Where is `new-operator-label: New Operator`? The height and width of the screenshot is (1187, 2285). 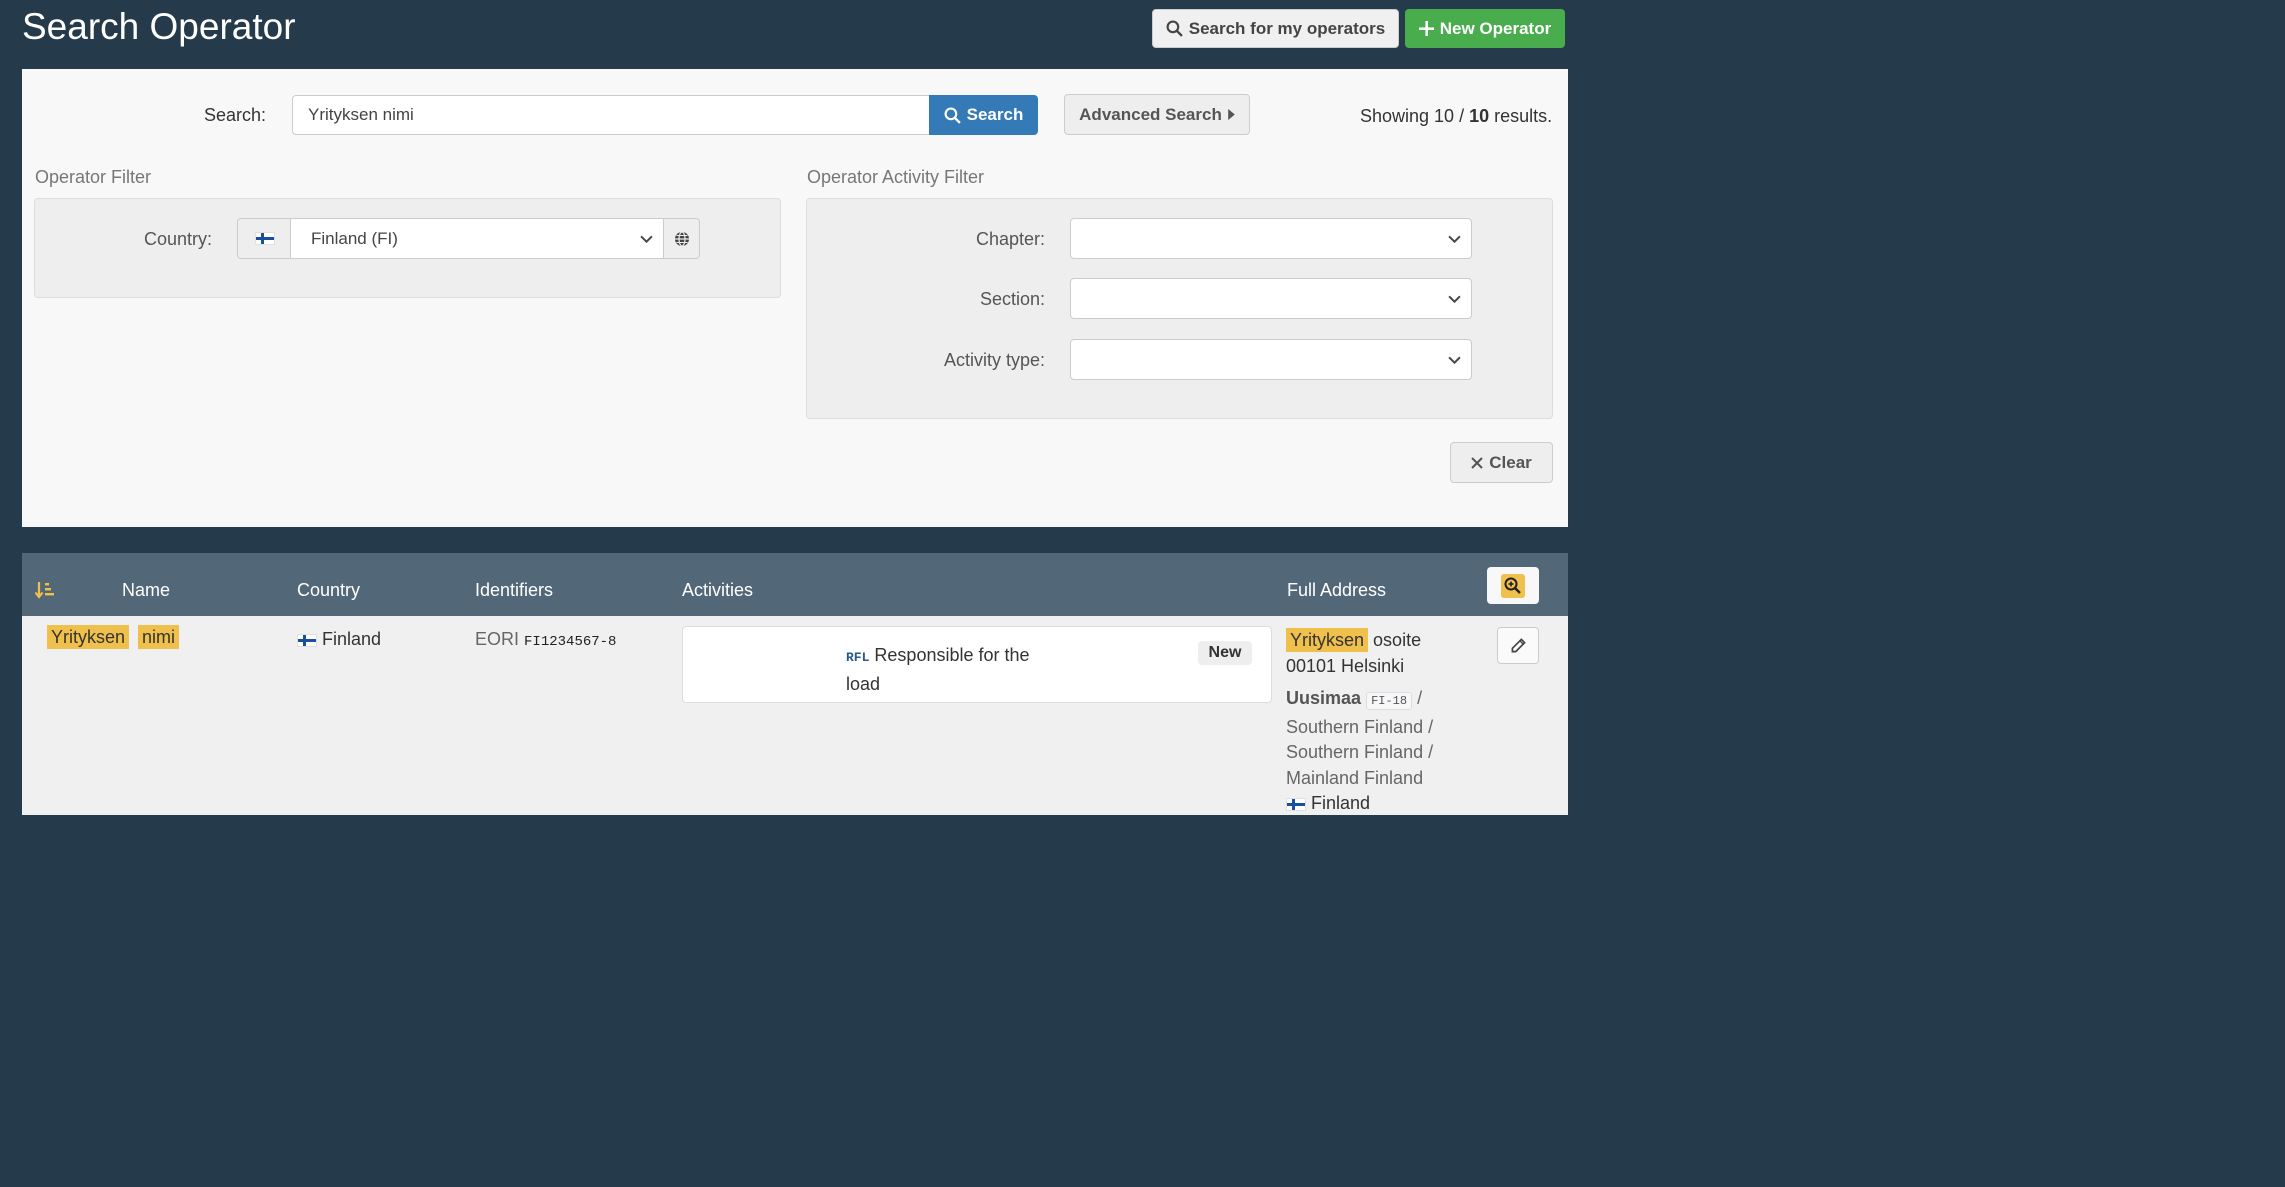
new-operator-label: New Operator is located at coordinates (1495, 28).